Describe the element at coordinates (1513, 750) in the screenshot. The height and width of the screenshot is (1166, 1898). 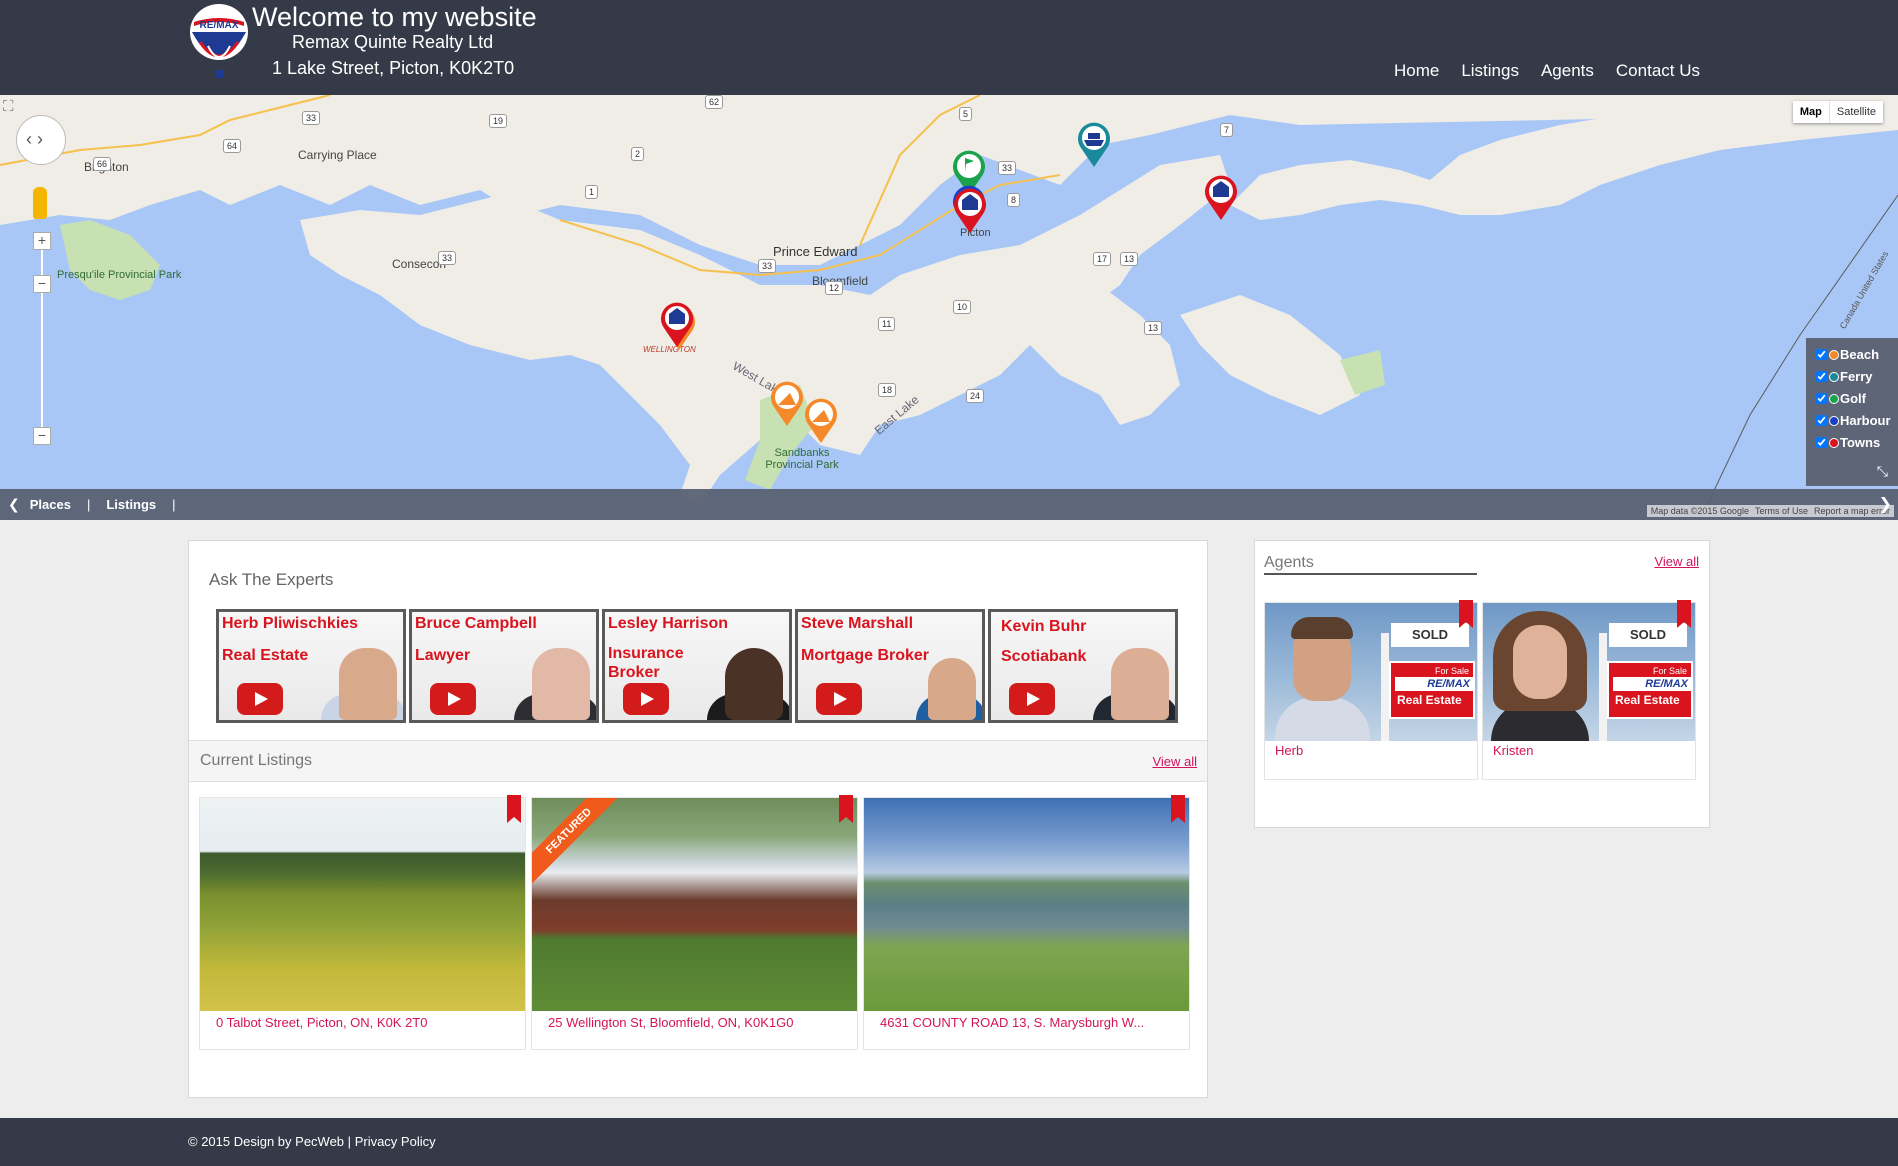
I see `agent-name: Kristen` at that location.